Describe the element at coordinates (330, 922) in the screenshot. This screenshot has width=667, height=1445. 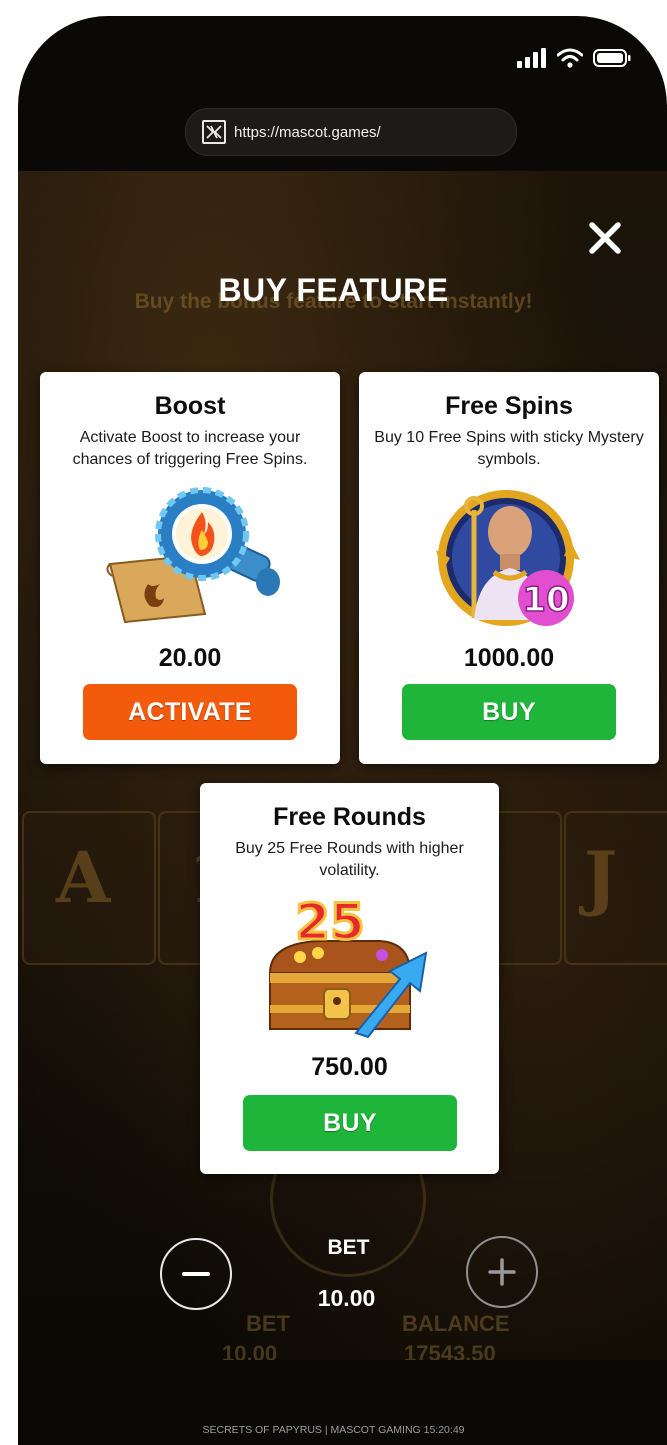
I see `free-rounds-badge: 25` at that location.